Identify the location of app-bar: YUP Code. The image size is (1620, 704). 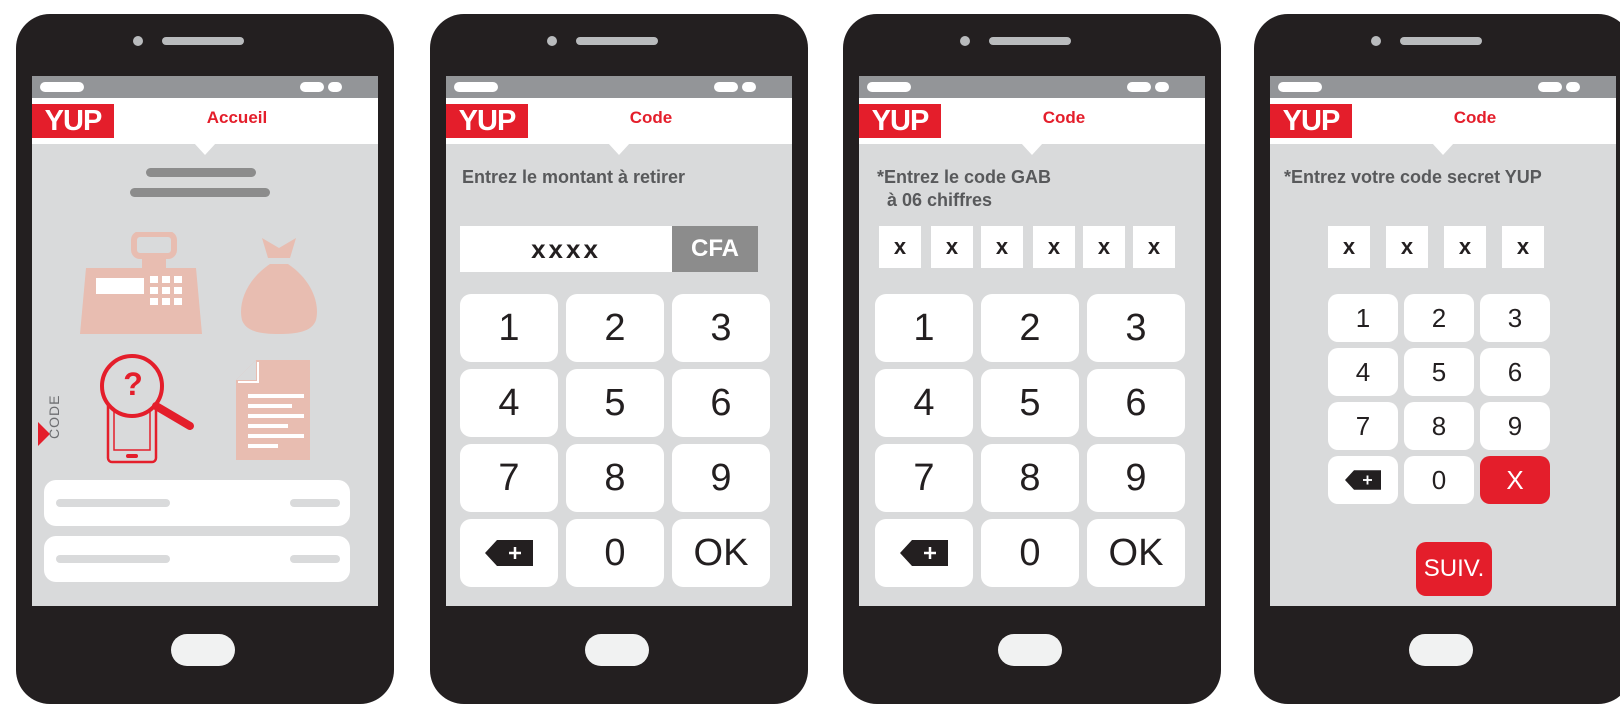
(619, 121).